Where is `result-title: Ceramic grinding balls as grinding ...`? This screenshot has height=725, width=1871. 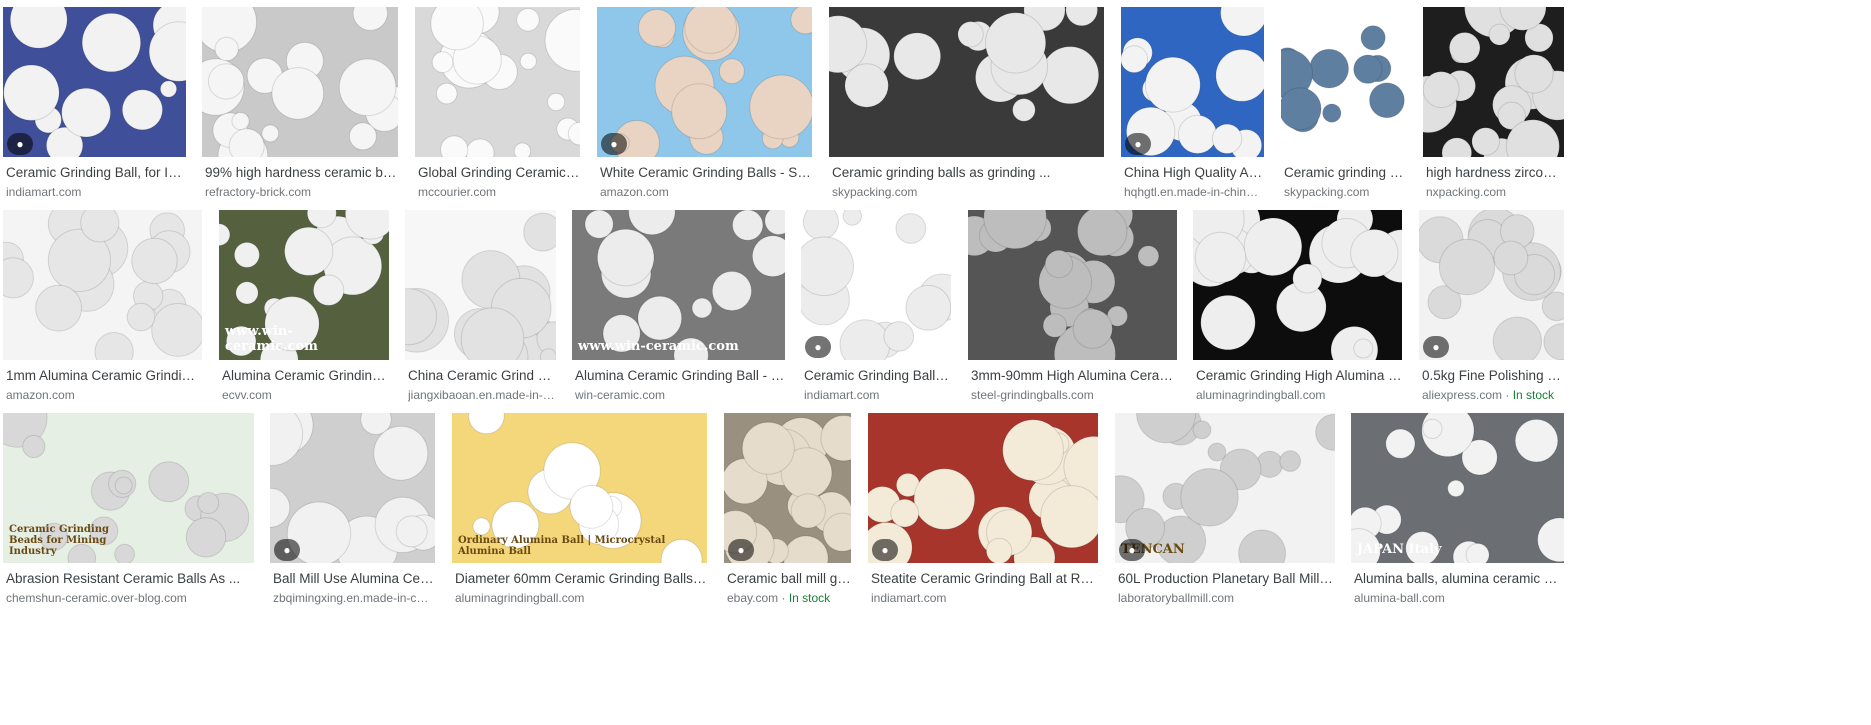 result-title: Ceramic grinding balls as grinding ... is located at coordinates (968, 172).